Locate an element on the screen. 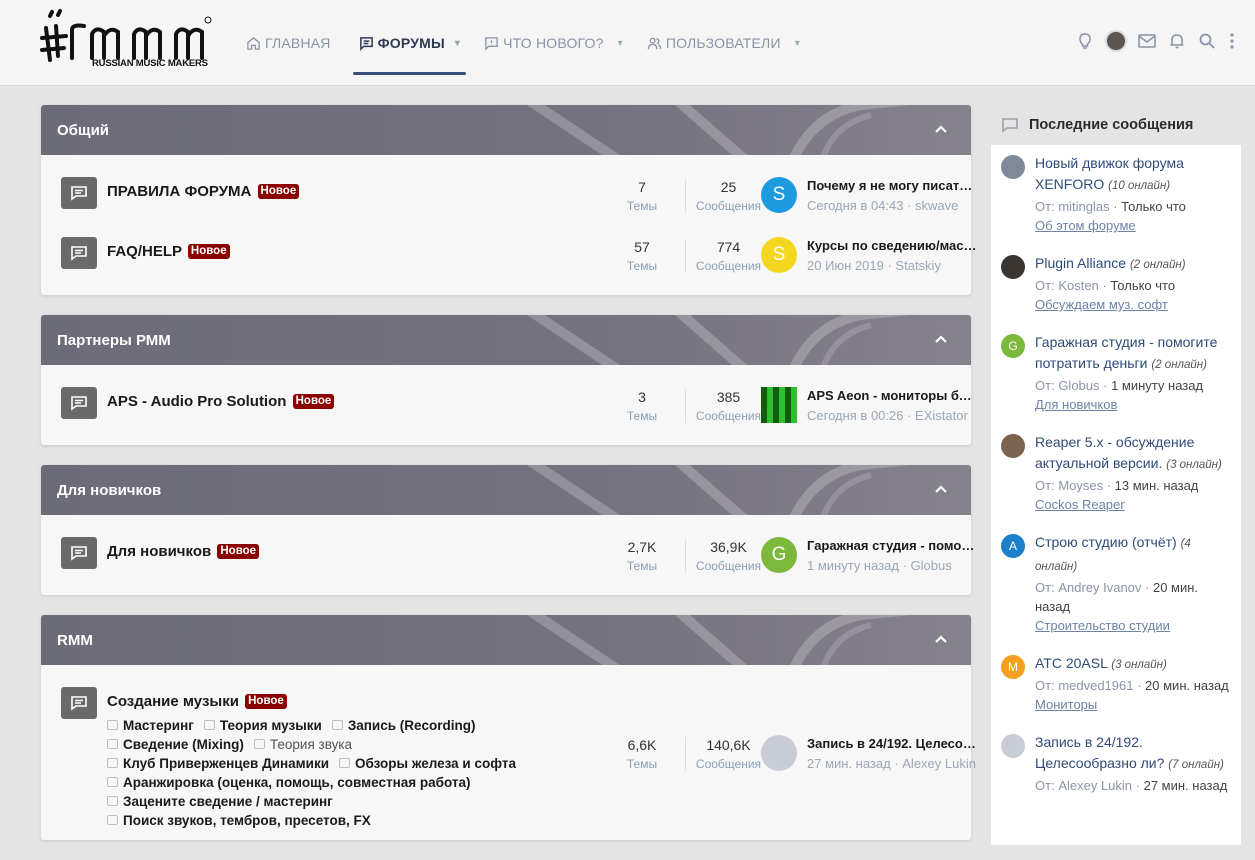 The image size is (1255, 860). subforum-link: Запись (Recording) is located at coordinates (403, 725).